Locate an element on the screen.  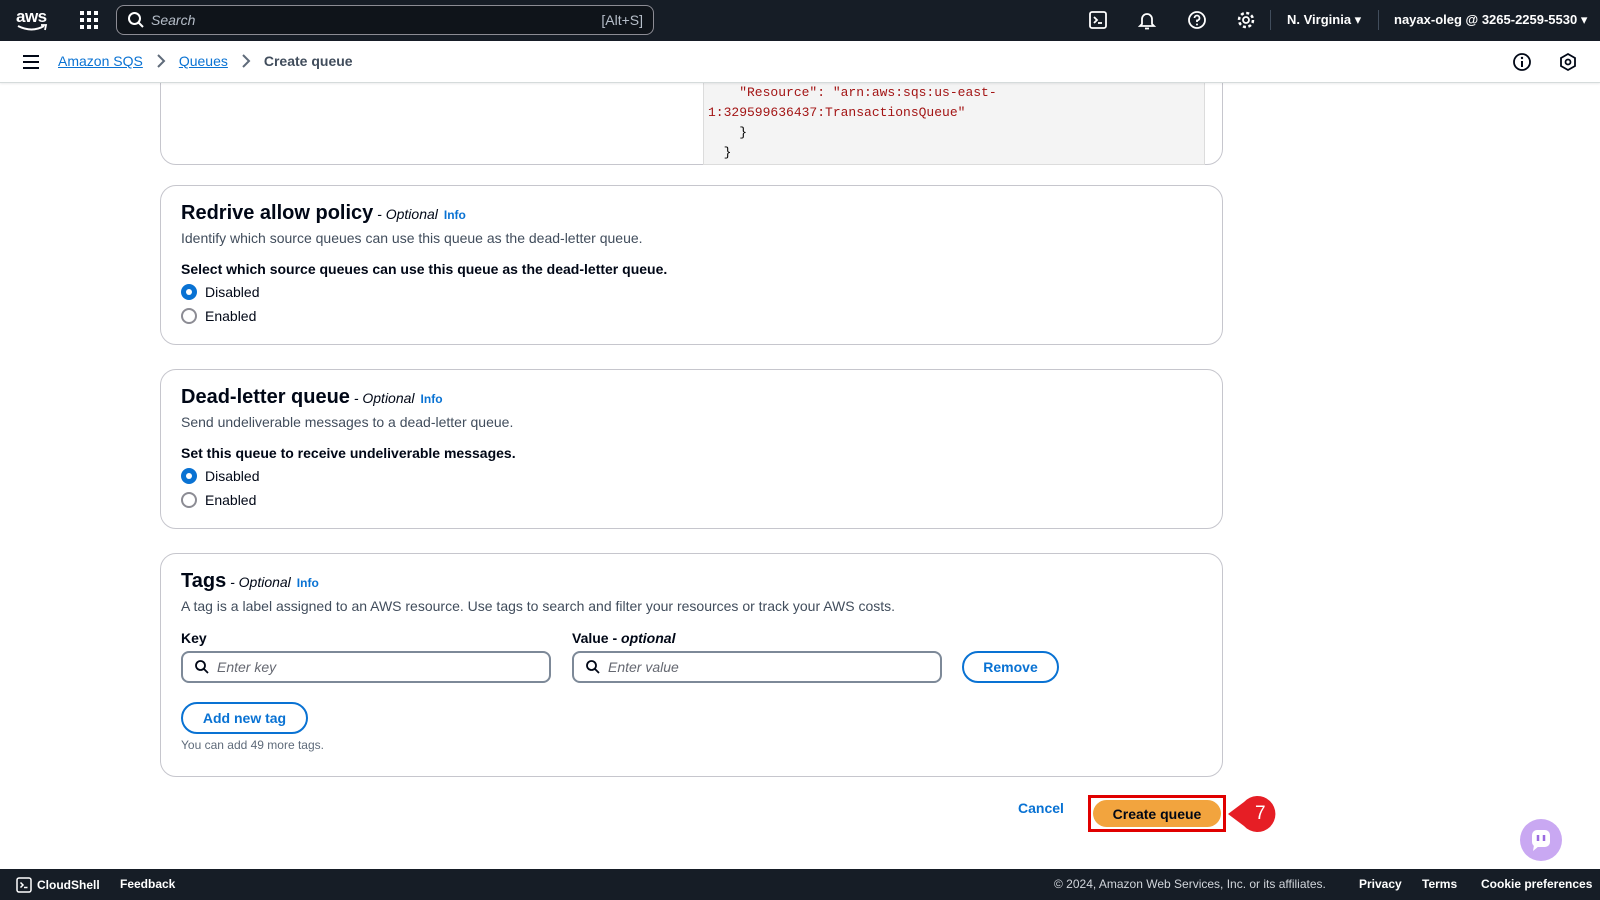
breadcrumb-bar: Amazon SQS Queues Create queue is located at coordinates (800, 62).